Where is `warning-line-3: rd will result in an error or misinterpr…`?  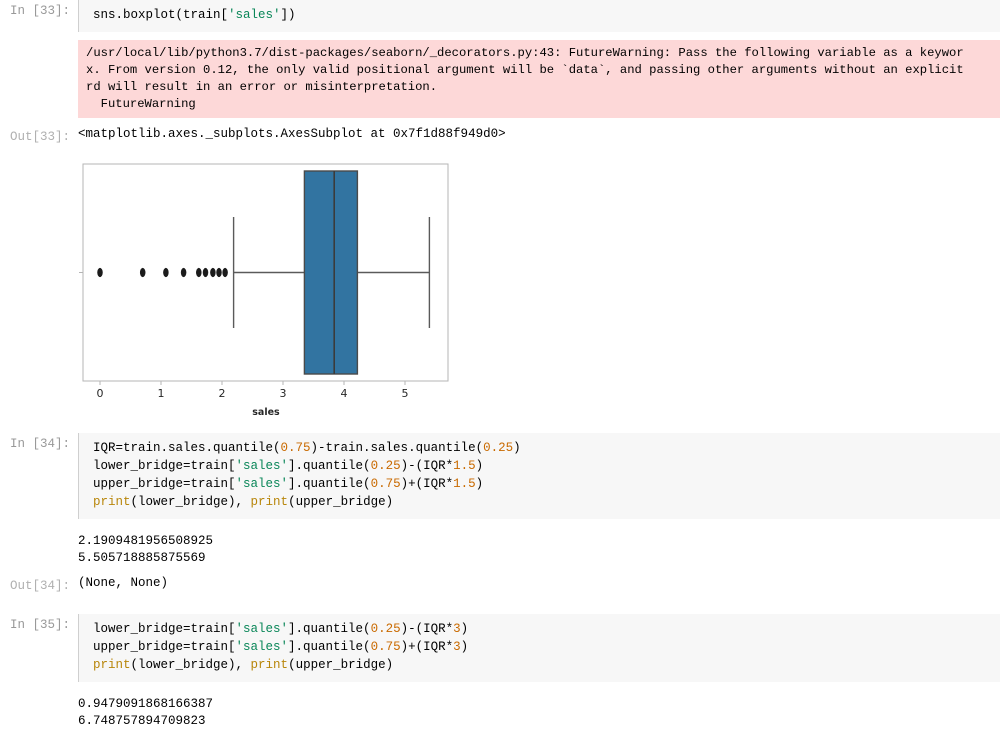
warning-line-3: rd will result in an error or misinterpr… is located at coordinates (262, 87).